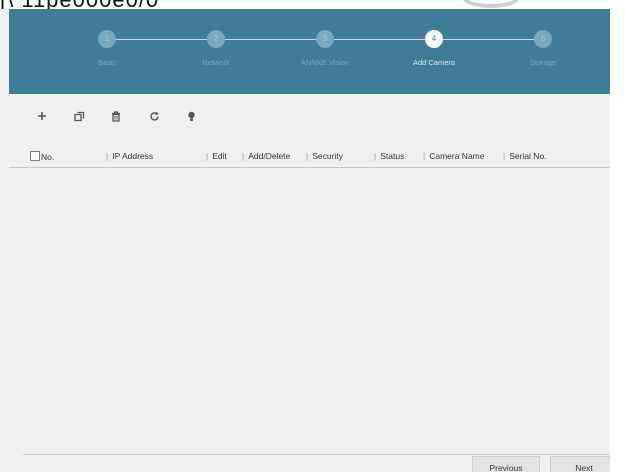  What do you see at coordinates (325, 39) in the screenshot?
I see `step-number: 3` at bounding box center [325, 39].